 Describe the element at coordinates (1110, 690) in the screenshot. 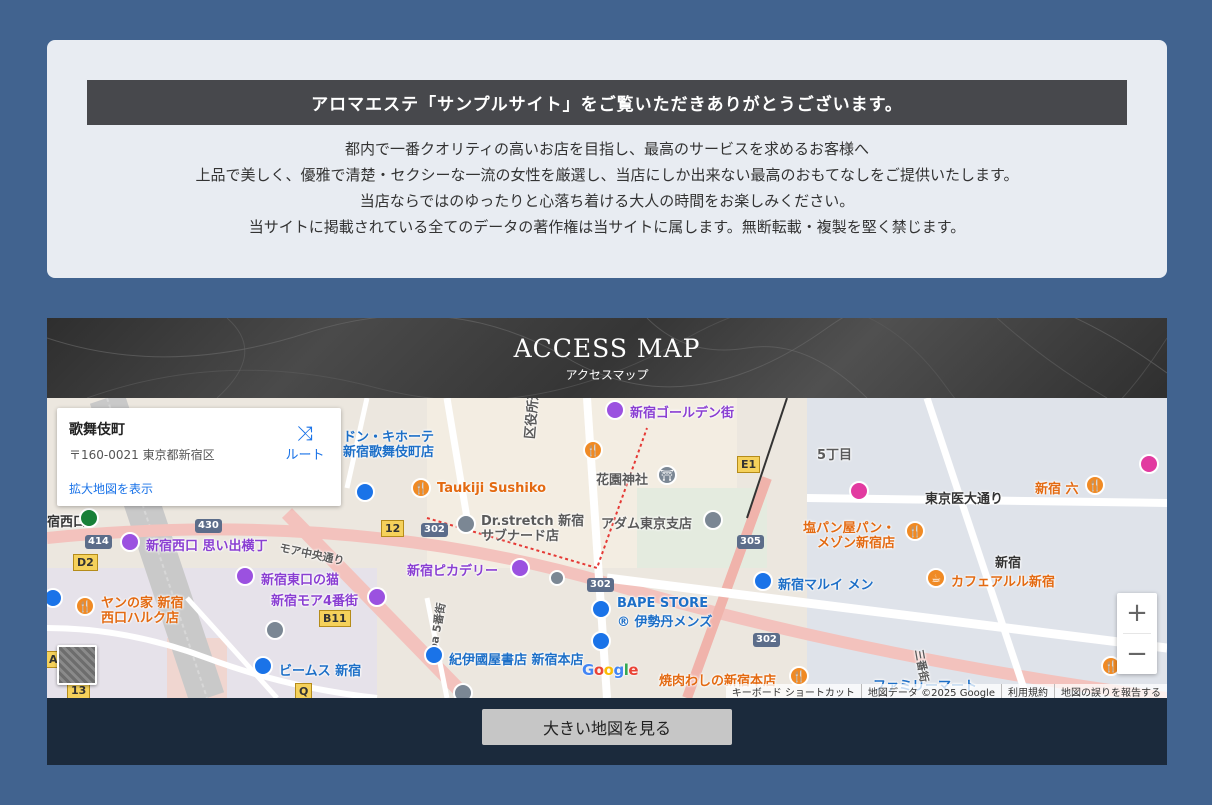

I see `report-error-link: 地図の誤りを報告する` at that location.